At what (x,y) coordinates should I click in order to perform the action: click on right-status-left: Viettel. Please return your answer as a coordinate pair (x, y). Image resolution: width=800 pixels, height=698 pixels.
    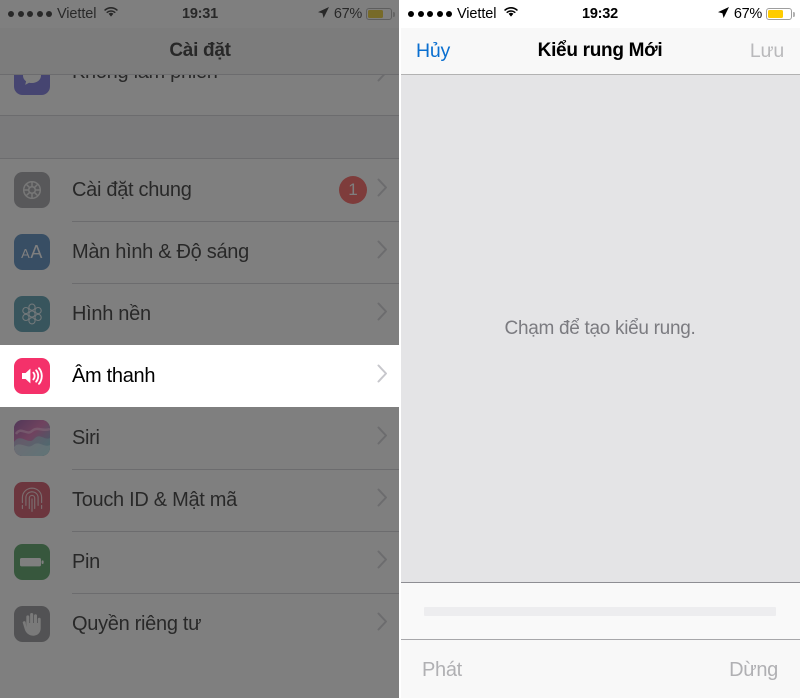
    Looking at the image, I should click on (483, 14).